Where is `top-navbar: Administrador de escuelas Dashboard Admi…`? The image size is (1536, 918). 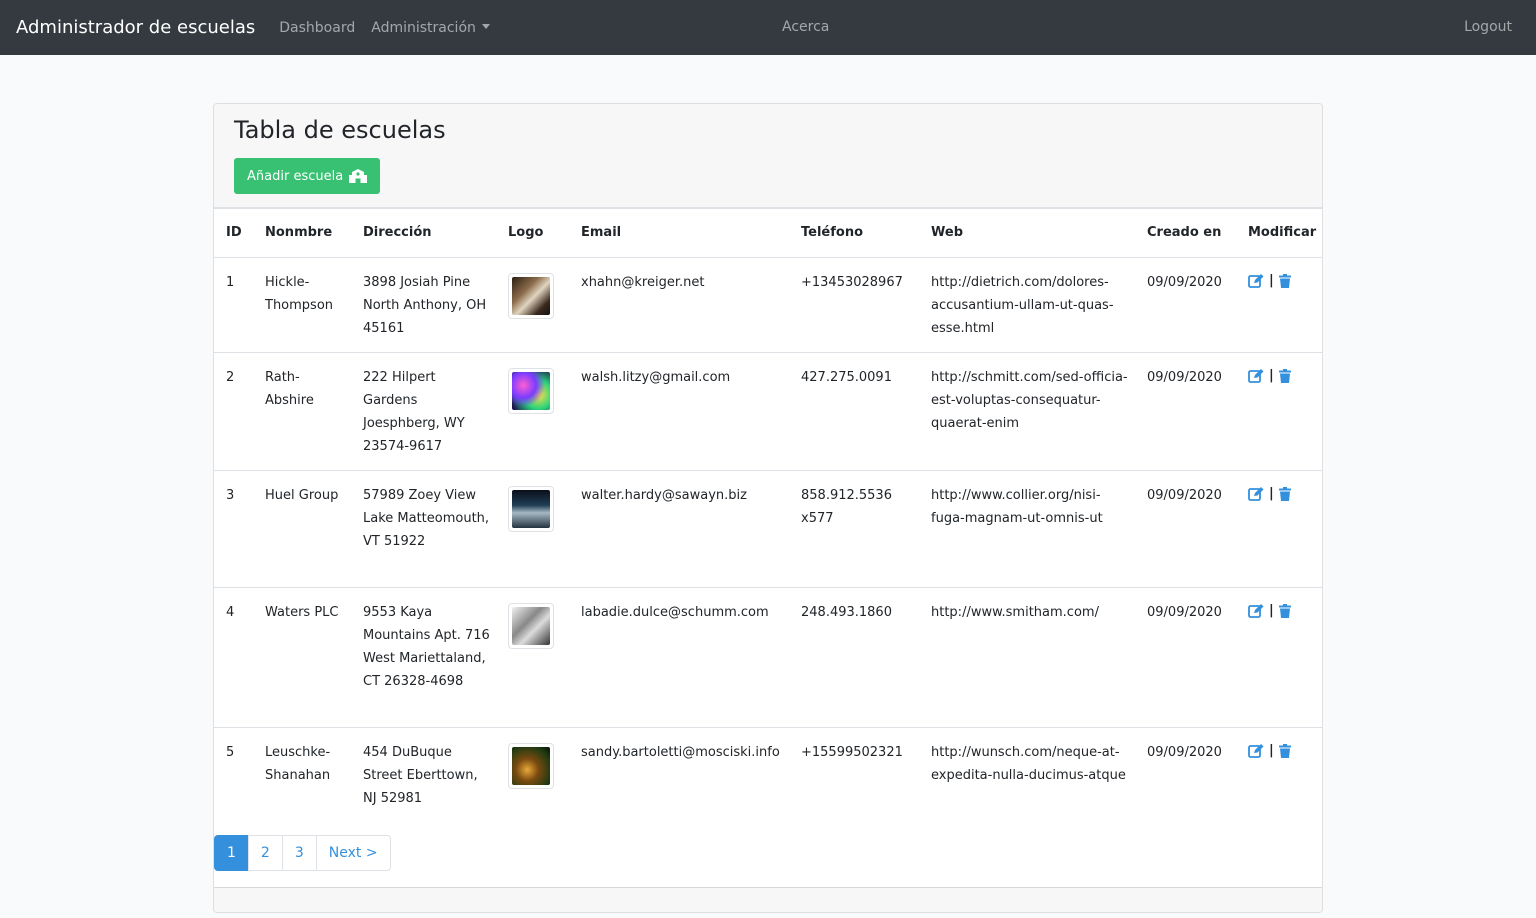
top-navbar: Administrador de escuelas Dashboard Admi… is located at coordinates (768, 27).